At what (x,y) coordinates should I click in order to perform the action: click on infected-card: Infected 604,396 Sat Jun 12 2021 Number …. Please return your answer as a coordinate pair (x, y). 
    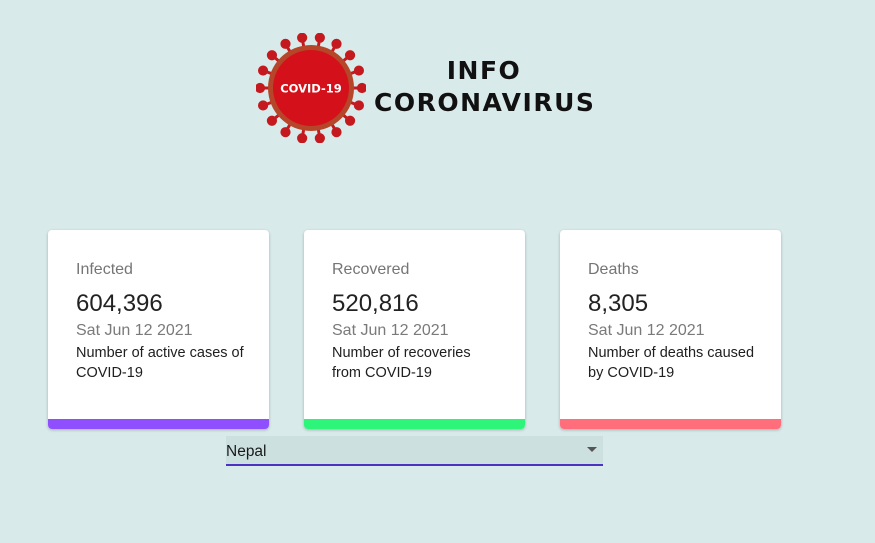
    Looking at the image, I should click on (158, 329).